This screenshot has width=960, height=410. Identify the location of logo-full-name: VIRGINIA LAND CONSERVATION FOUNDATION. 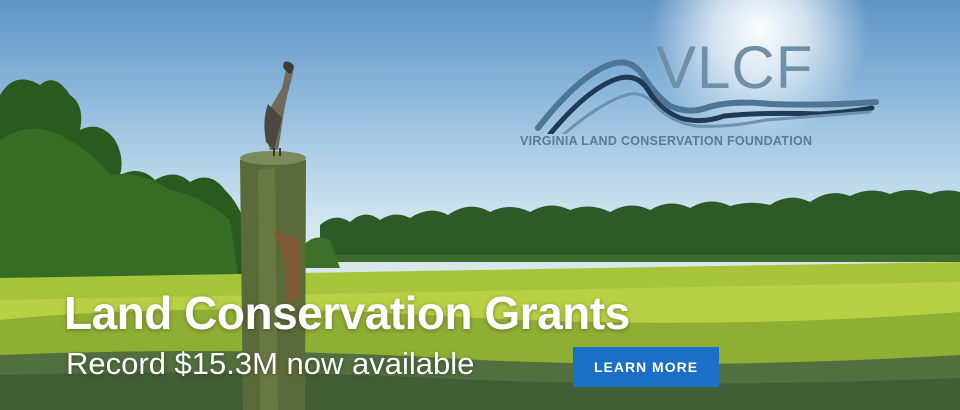
(666, 141).